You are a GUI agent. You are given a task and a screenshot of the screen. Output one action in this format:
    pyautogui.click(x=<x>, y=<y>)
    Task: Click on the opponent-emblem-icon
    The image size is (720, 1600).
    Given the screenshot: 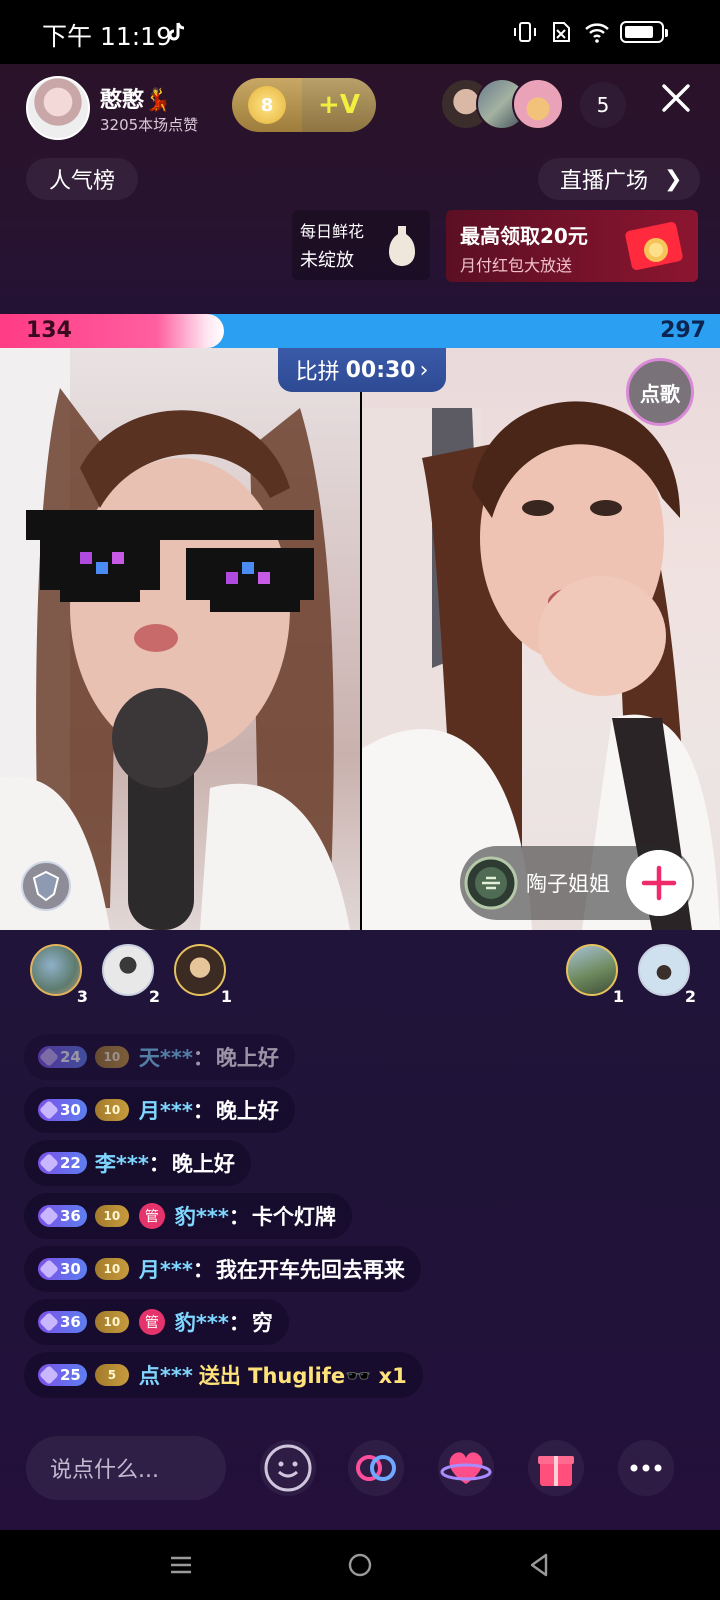 What is the action you would take?
    pyautogui.click(x=491, y=883)
    